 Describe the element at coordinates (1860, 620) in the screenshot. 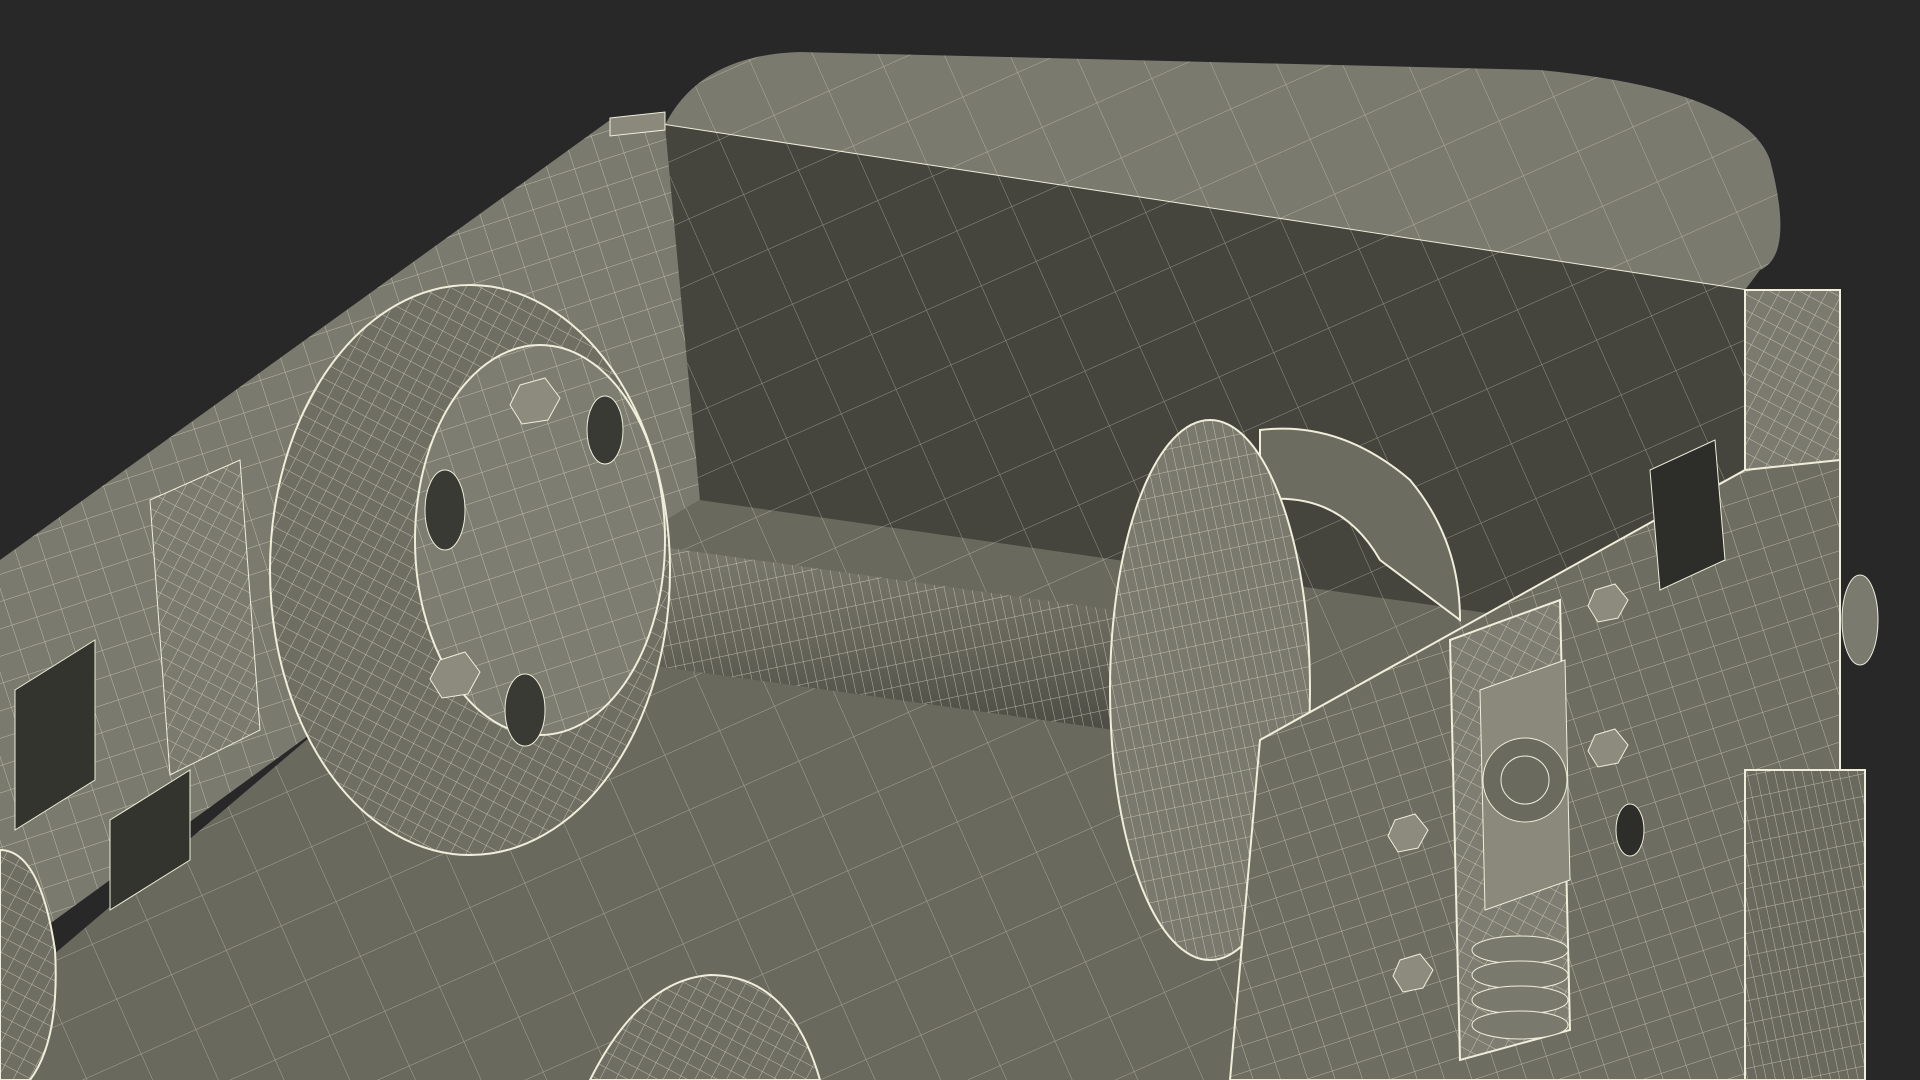

I see `side-pin` at that location.